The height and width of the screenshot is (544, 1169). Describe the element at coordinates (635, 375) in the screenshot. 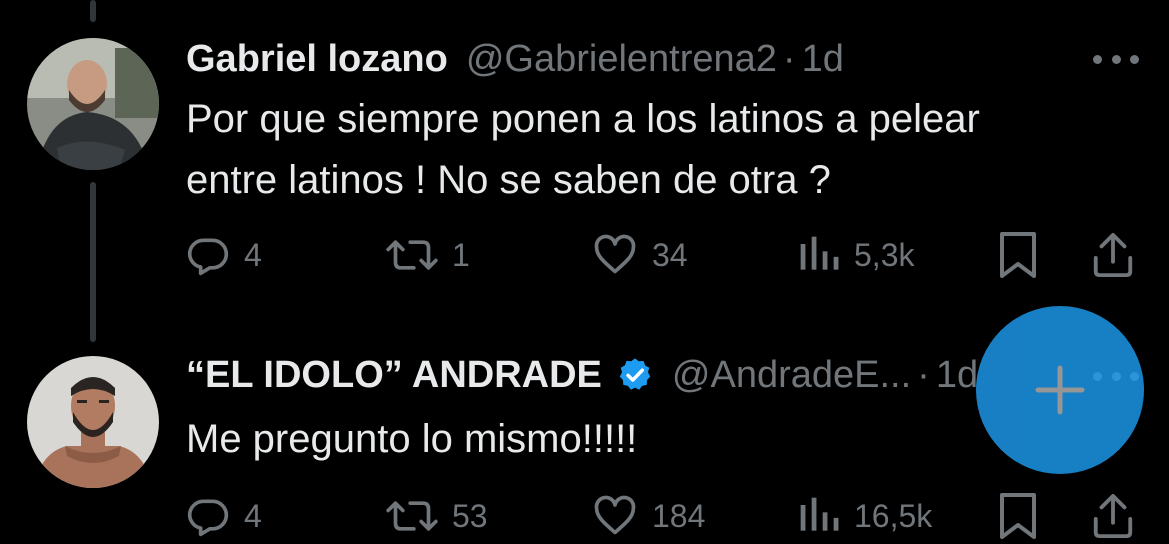

I see `verified-icon` at that location.